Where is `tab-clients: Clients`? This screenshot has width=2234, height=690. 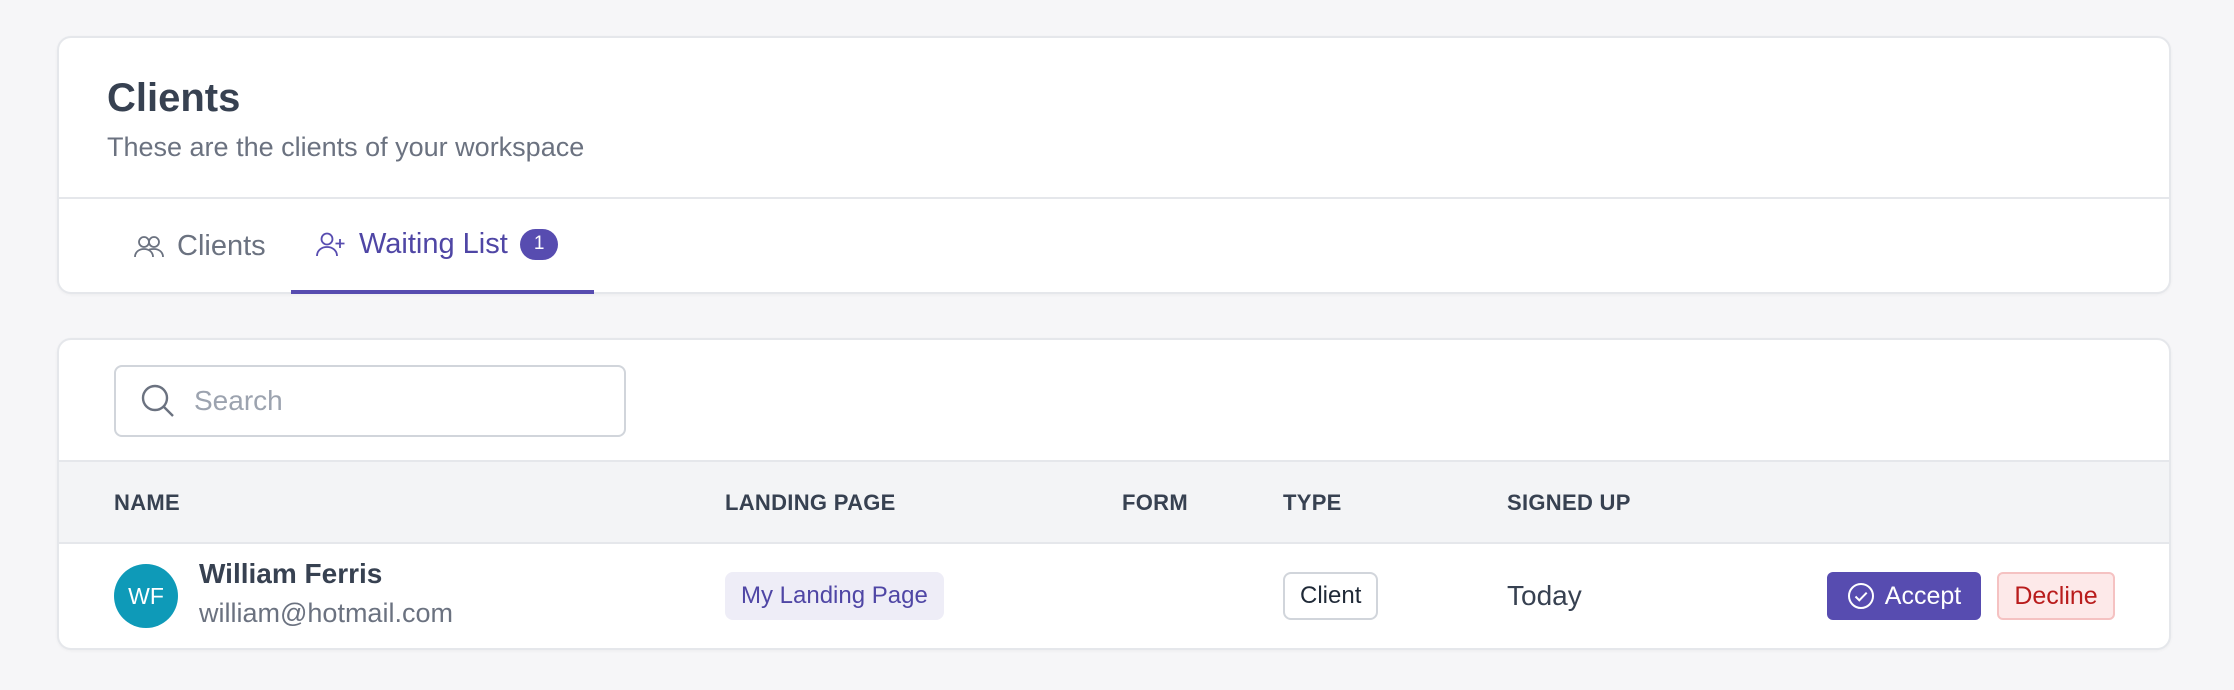
tab-clients: Clients is located at coordinates (199, 246).